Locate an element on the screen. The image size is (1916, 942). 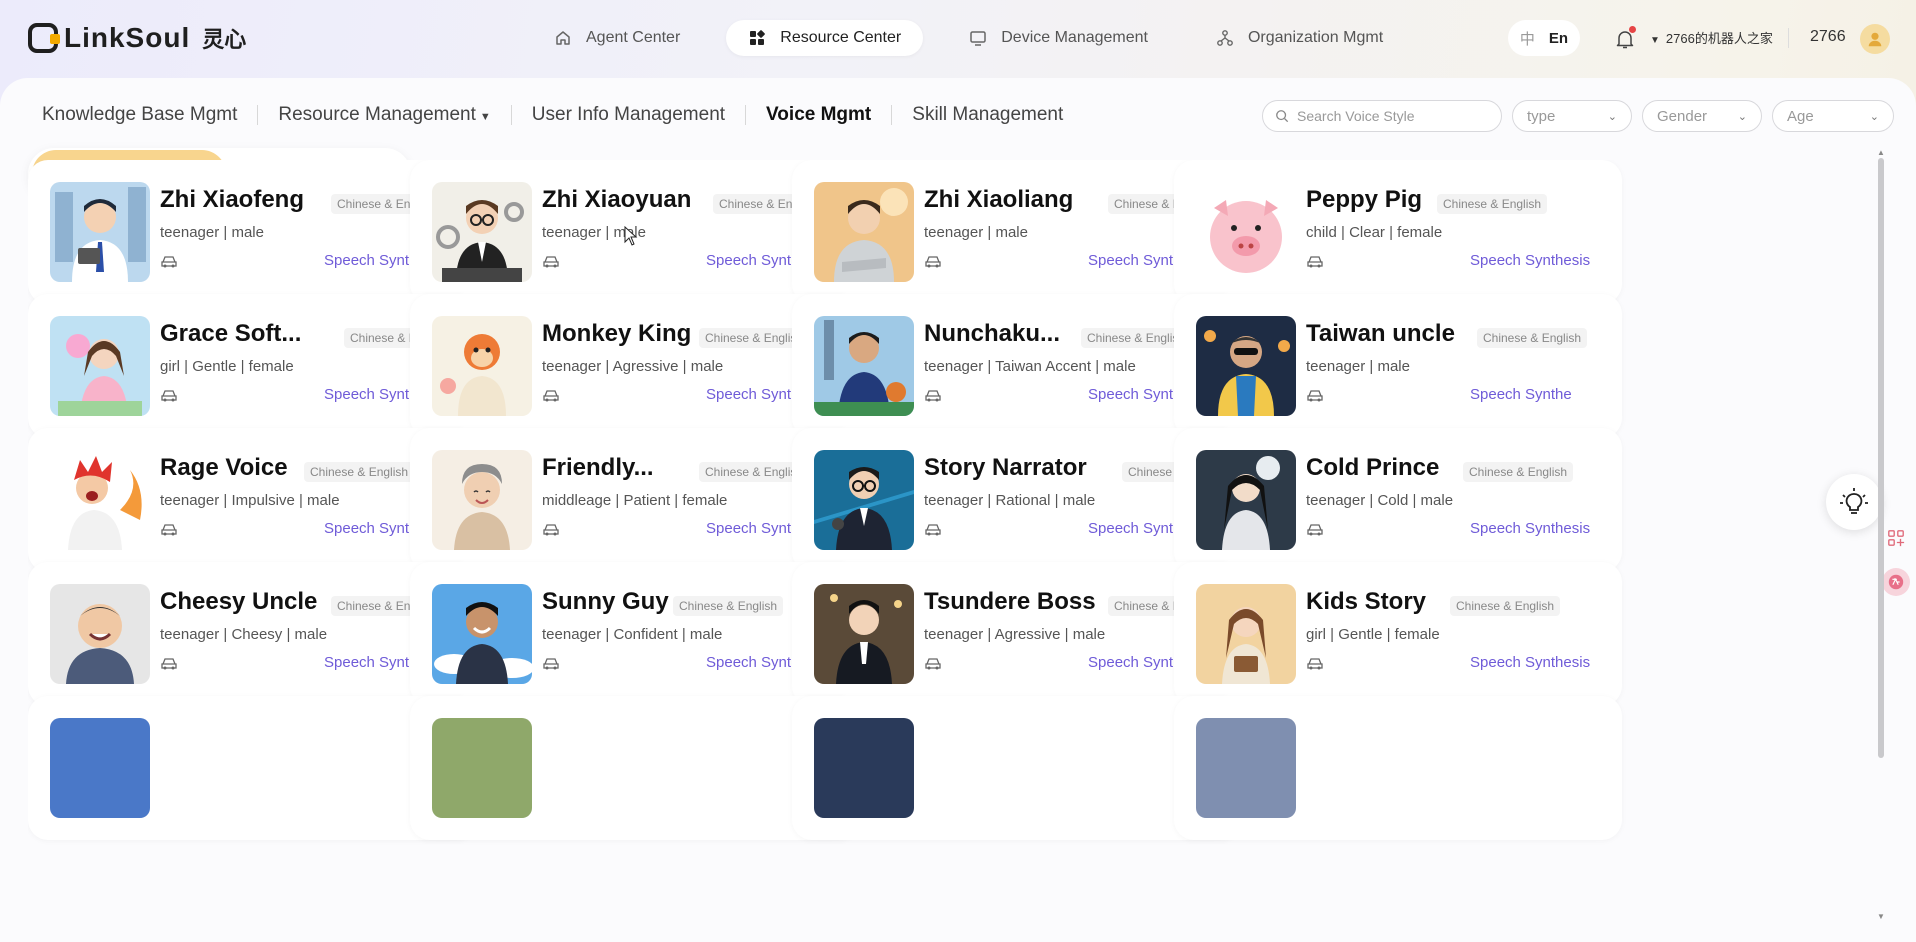
narrator-avatar is located at coordinates (864, 500).